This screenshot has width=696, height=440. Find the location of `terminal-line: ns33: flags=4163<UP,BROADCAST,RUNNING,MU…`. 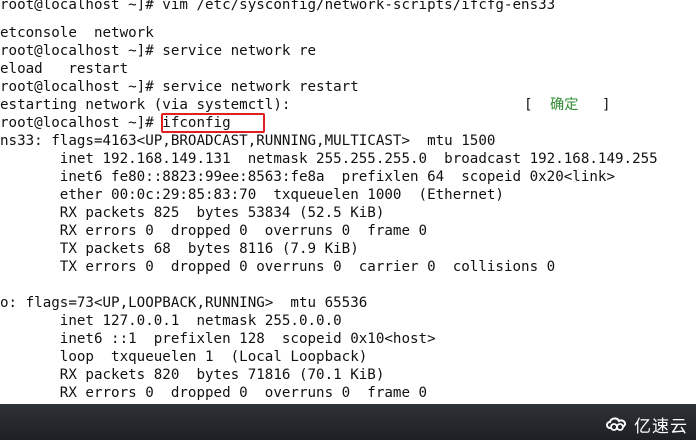

terminal-line: ns33: flags=4163<UP,BROADCAST,RUNNING,MU… is located at coordinates (248, 141).